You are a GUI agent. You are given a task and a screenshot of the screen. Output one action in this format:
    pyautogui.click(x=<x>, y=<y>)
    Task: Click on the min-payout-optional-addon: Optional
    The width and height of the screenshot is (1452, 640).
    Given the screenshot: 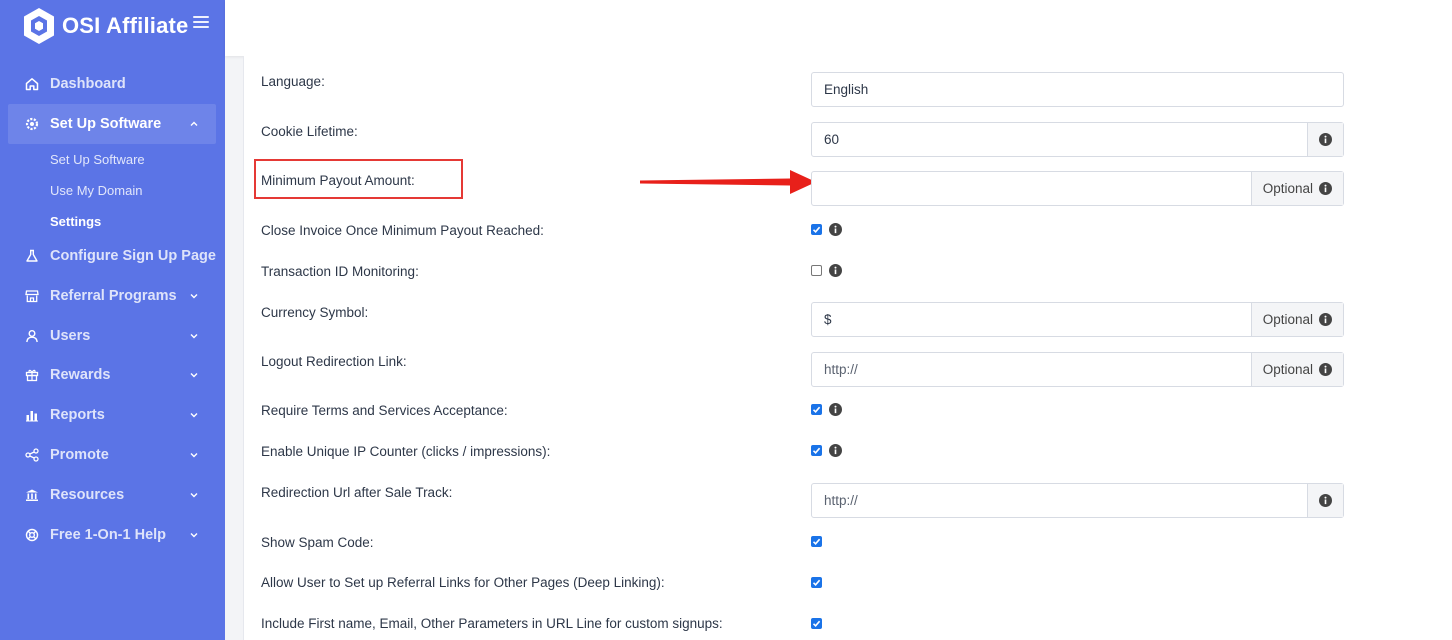 What is the action you would take?
    pyautogui.click(x=1296, y=188)
    